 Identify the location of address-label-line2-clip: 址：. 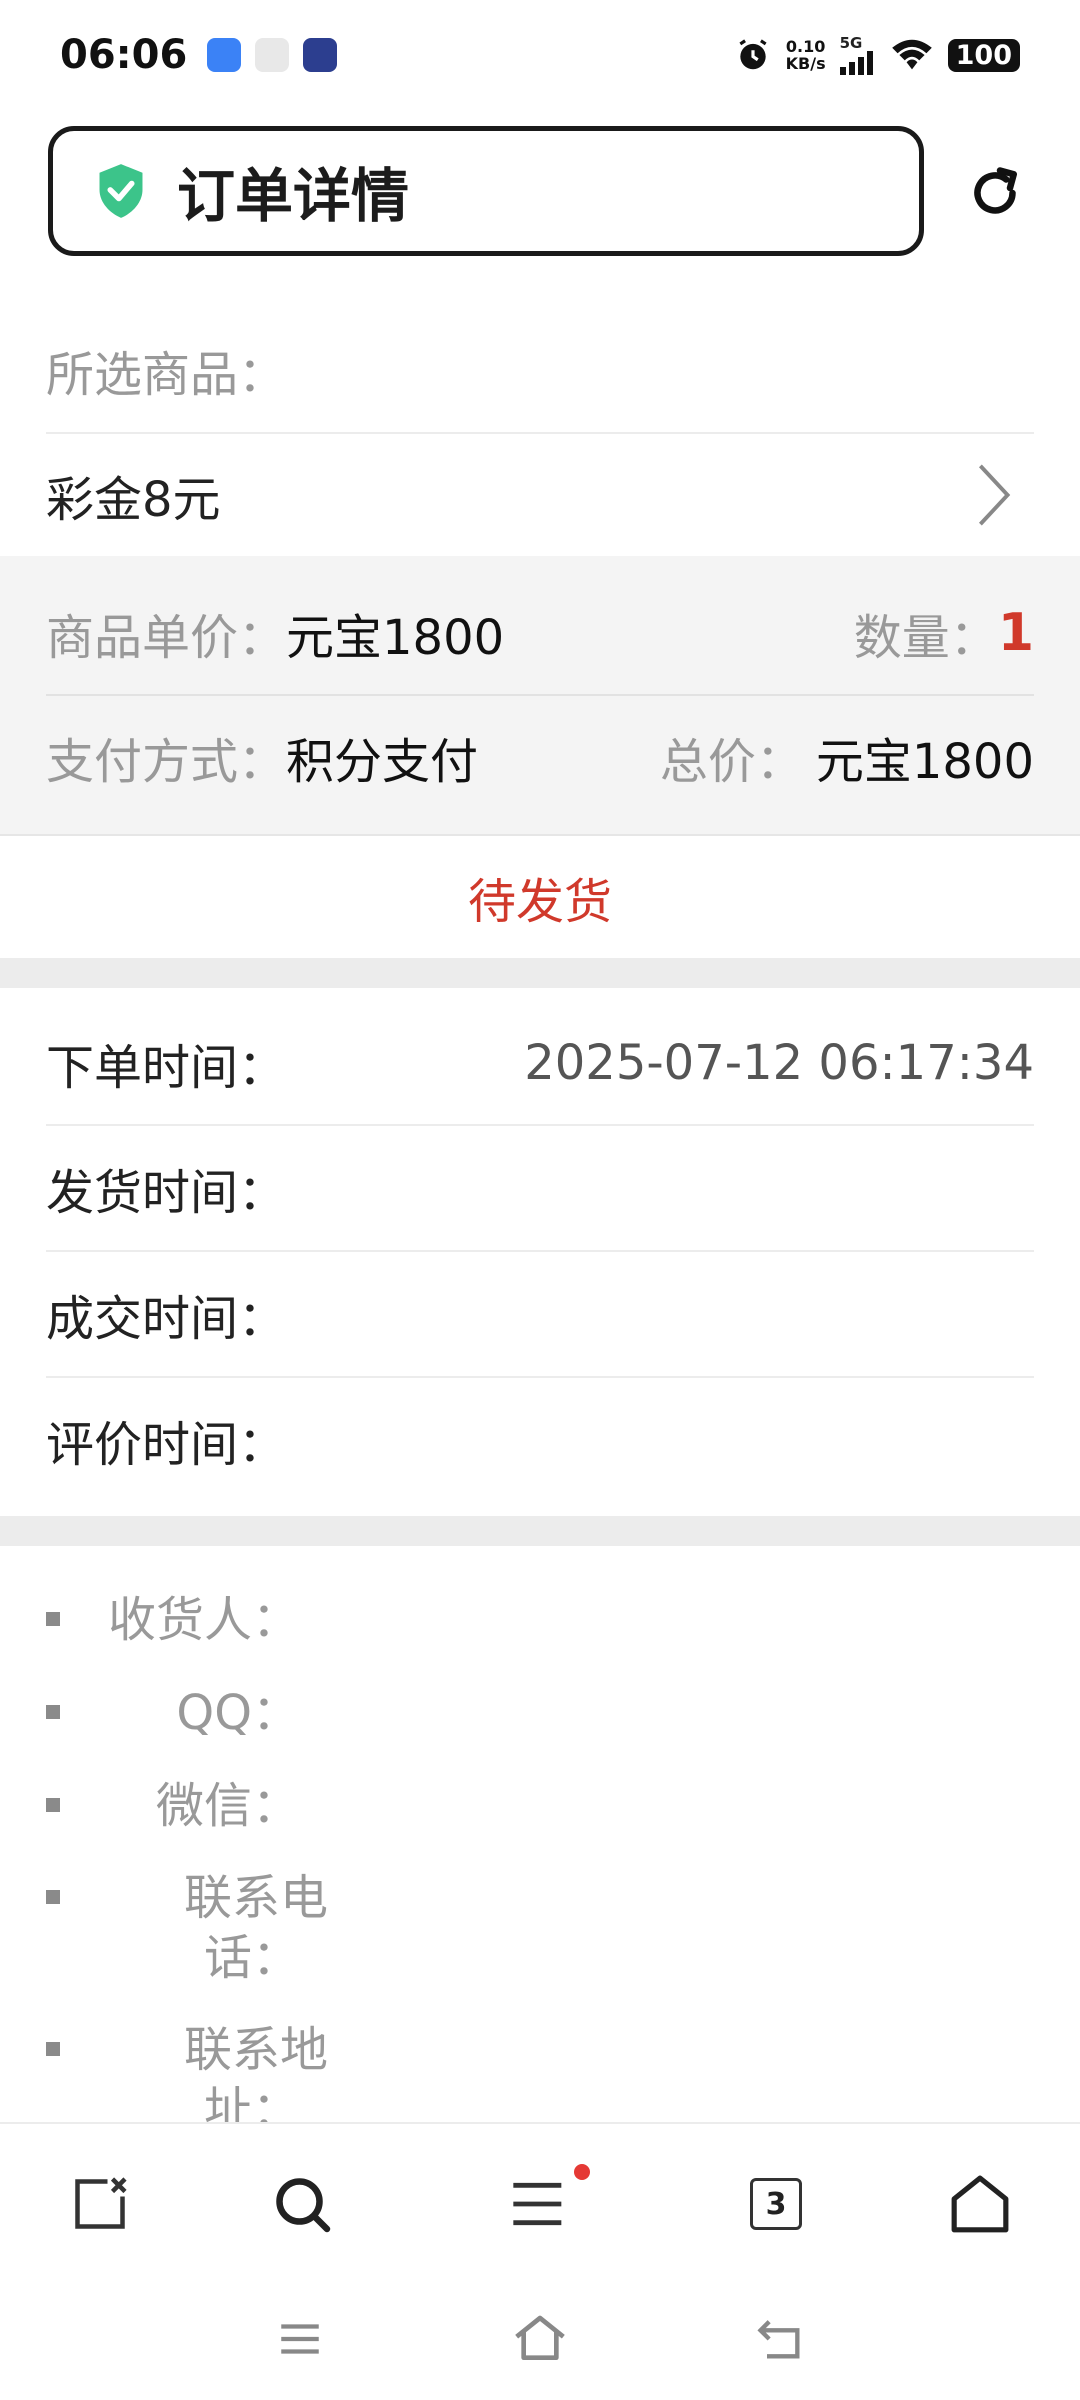
(200, 2101).